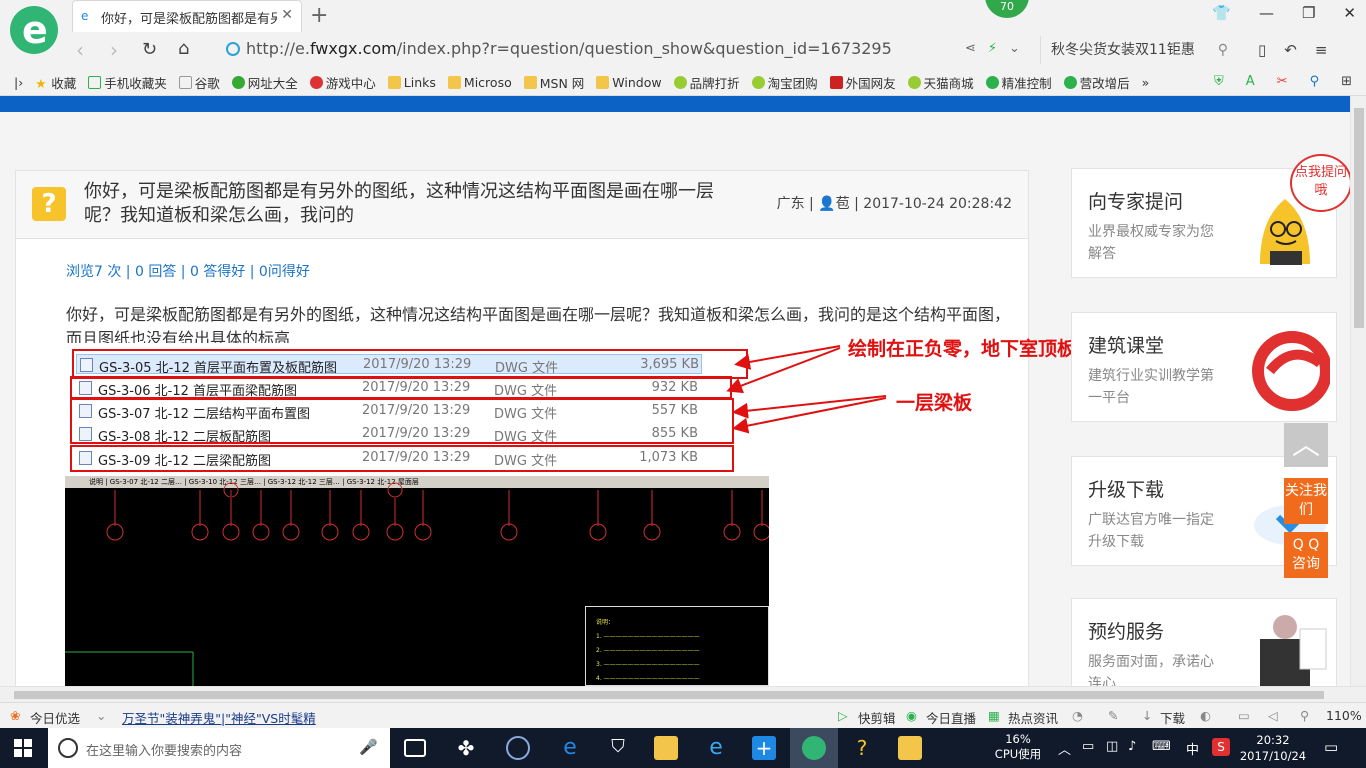 Image resolution: width=1366 pixels, height=768 pixels. Describe the element at coordinates (1273, 748) in the screenshot. I see `system-clock: 20:32 2017/10/24` at that location.